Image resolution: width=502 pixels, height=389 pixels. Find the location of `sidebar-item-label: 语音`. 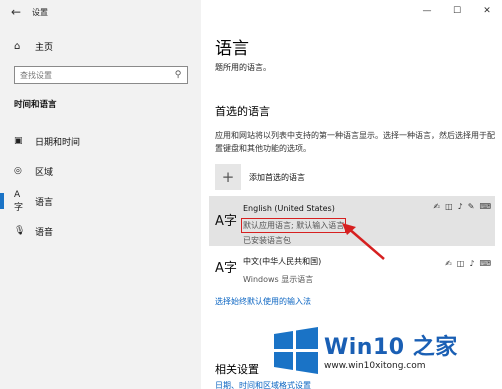

sidebar-item-label: 语音 is located at coordinates (44, 232).